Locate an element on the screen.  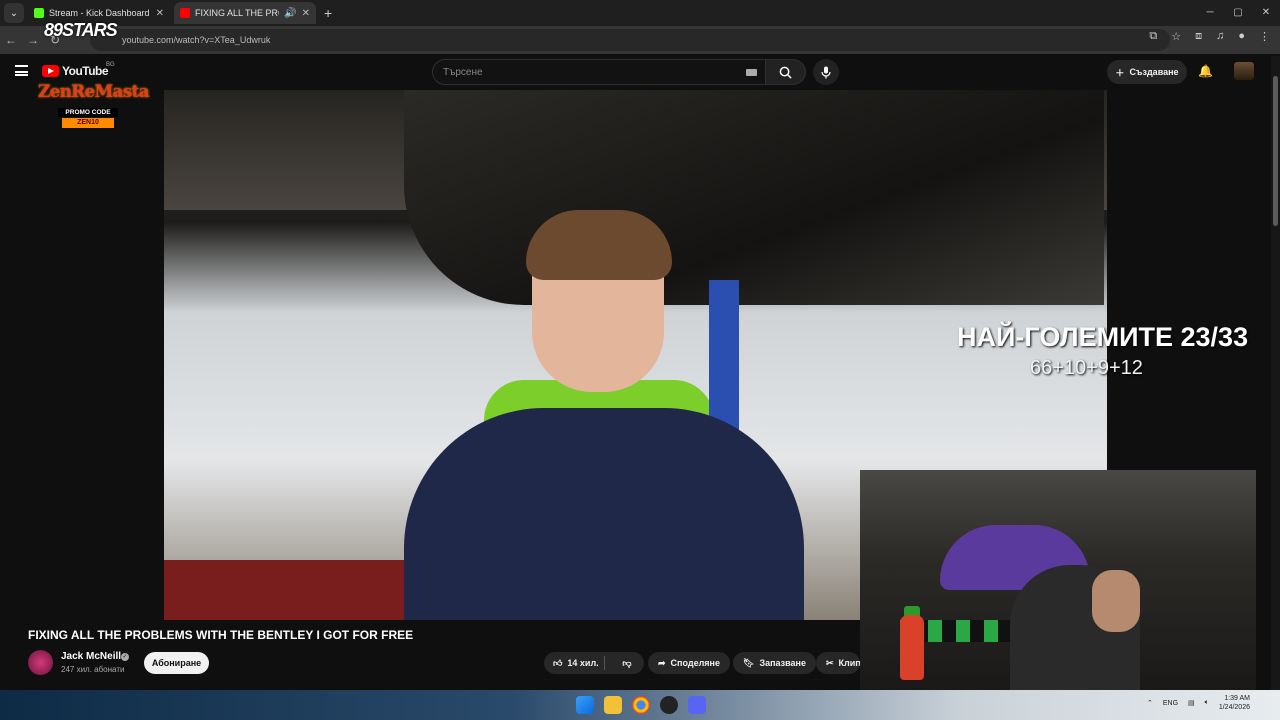
verified-check-icon: ✓ is located at coordinates (125, 657).